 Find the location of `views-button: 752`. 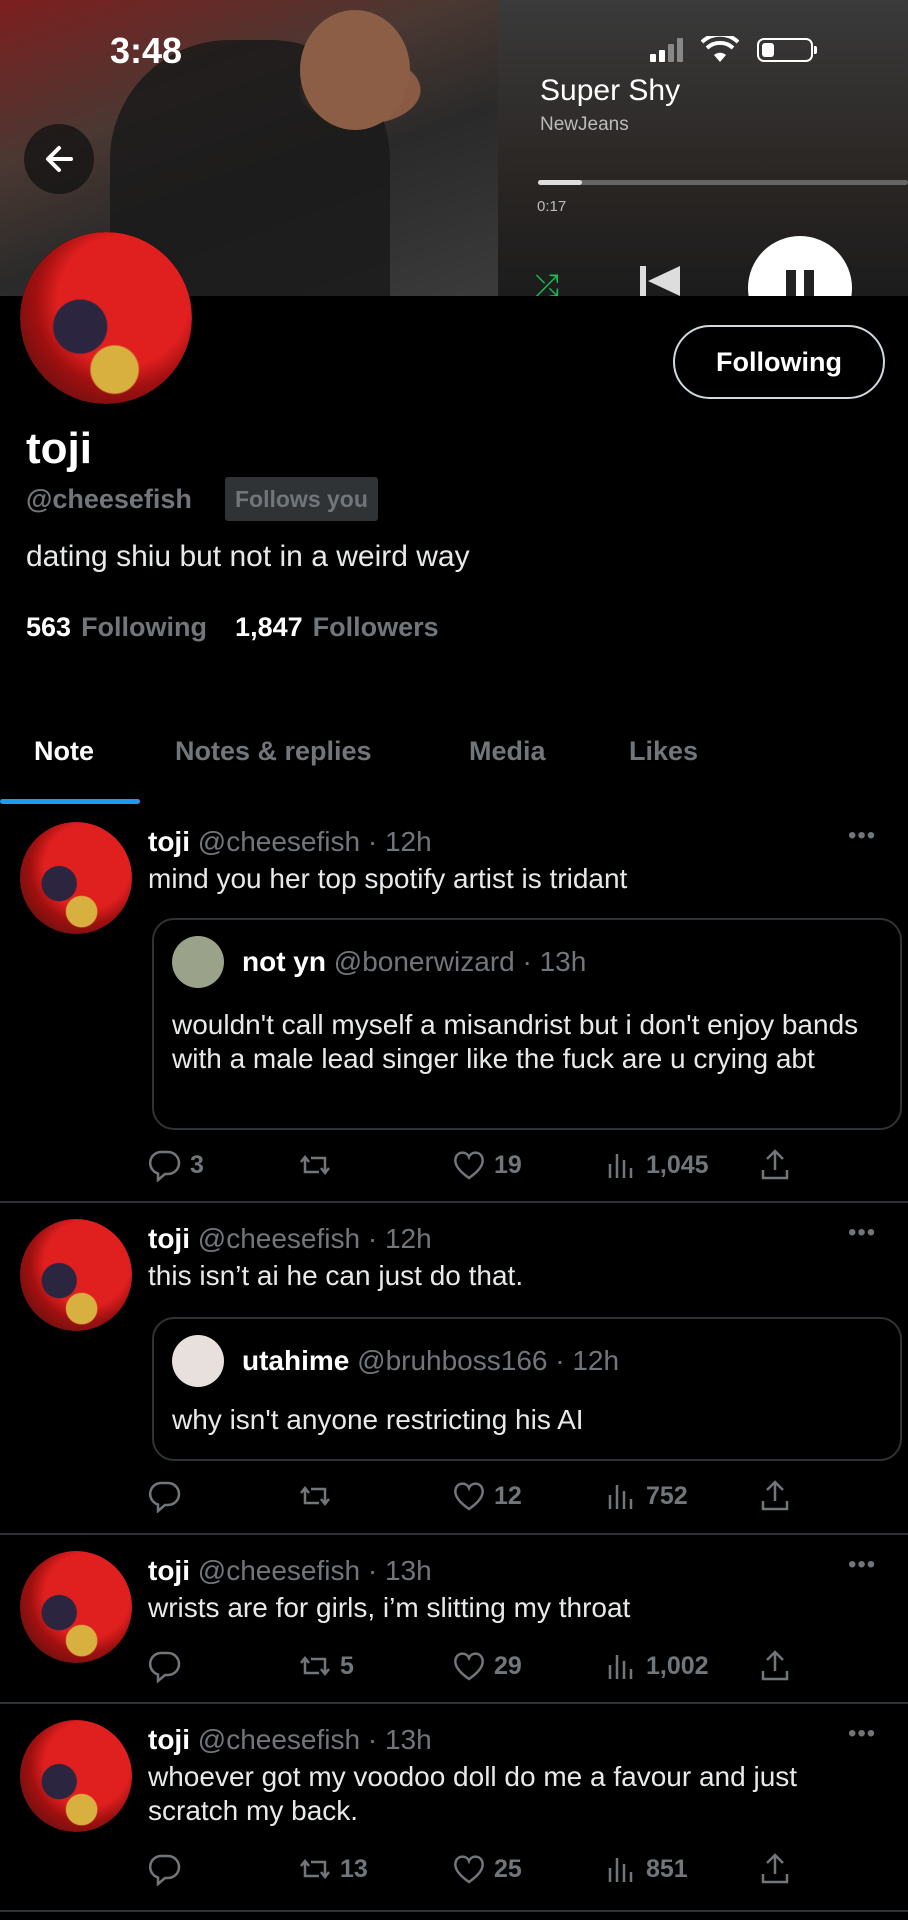

views-button: 752 is located at coordinates (646, 1496).